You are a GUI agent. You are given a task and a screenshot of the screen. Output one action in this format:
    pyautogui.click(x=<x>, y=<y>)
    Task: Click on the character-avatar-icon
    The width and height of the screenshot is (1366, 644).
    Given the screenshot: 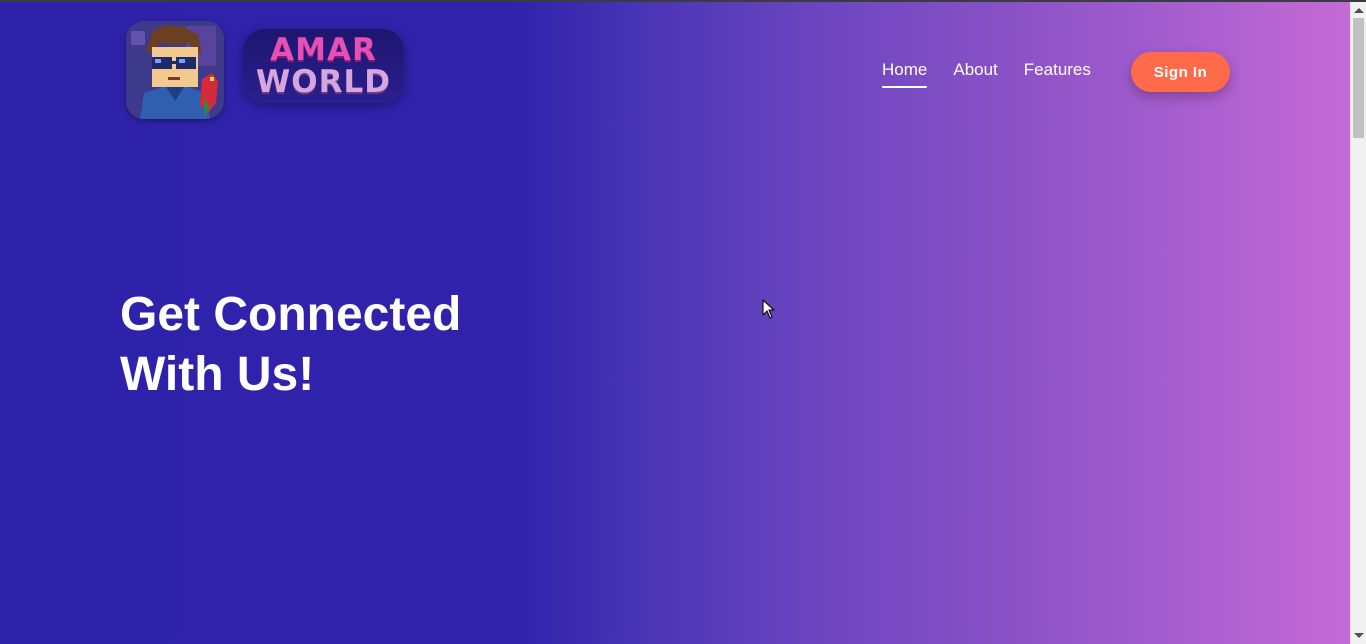 What is the action you would take?
    pyautogui.click(x=175, y=70)
    